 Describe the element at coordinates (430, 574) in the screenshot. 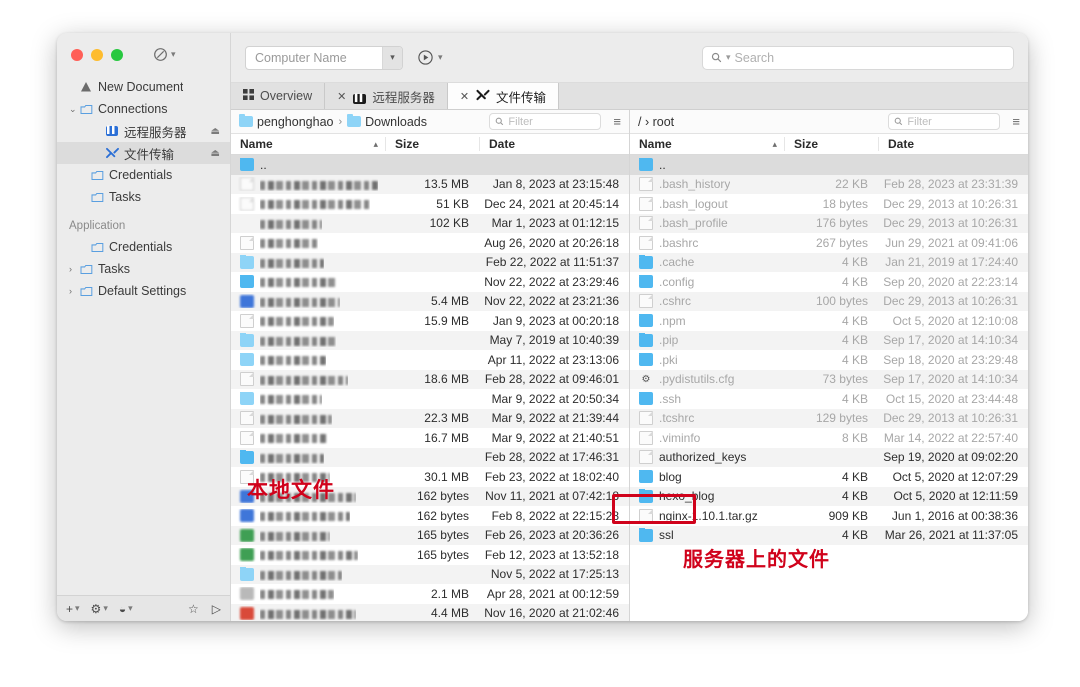

I see `table-row: Nov 5, 2022 at 17:25:13` at that location.